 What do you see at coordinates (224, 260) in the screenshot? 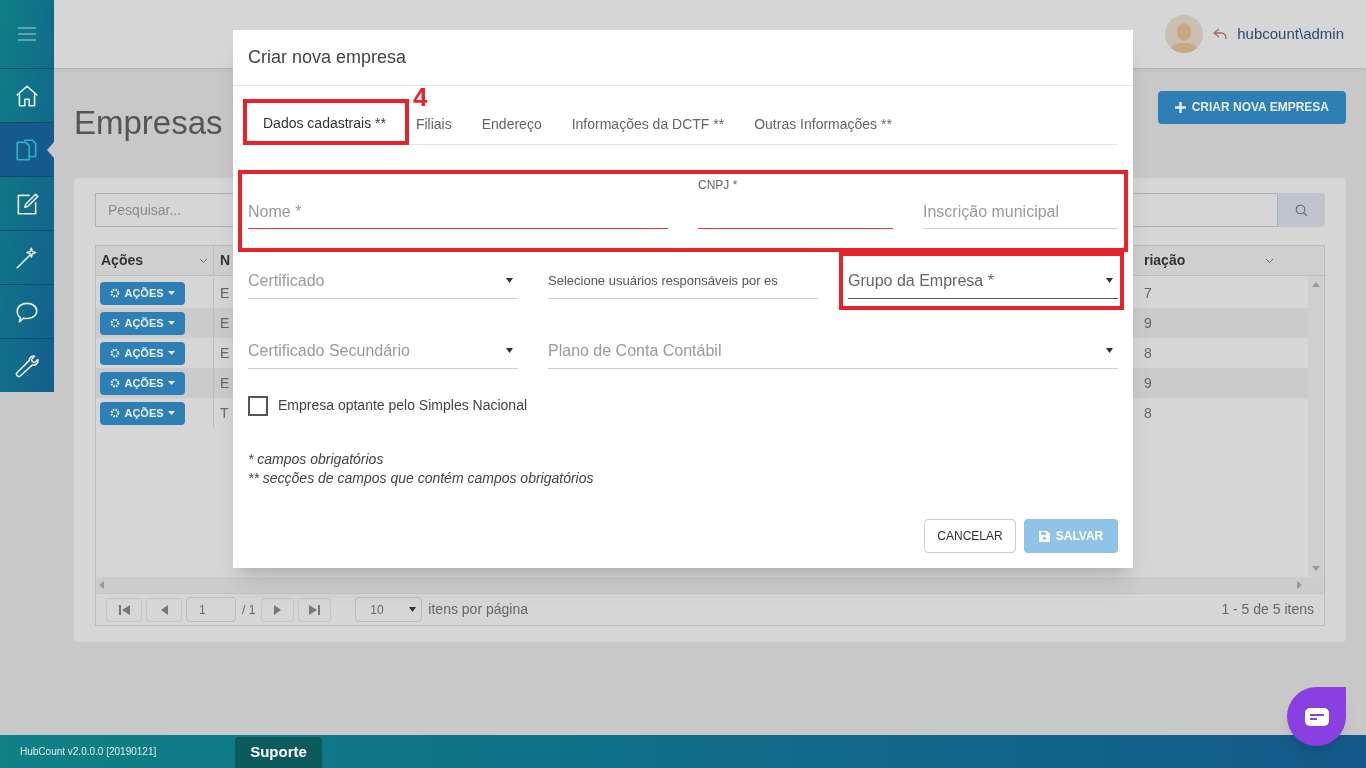
I see `column-header: N` at bounding box center [224, 260].